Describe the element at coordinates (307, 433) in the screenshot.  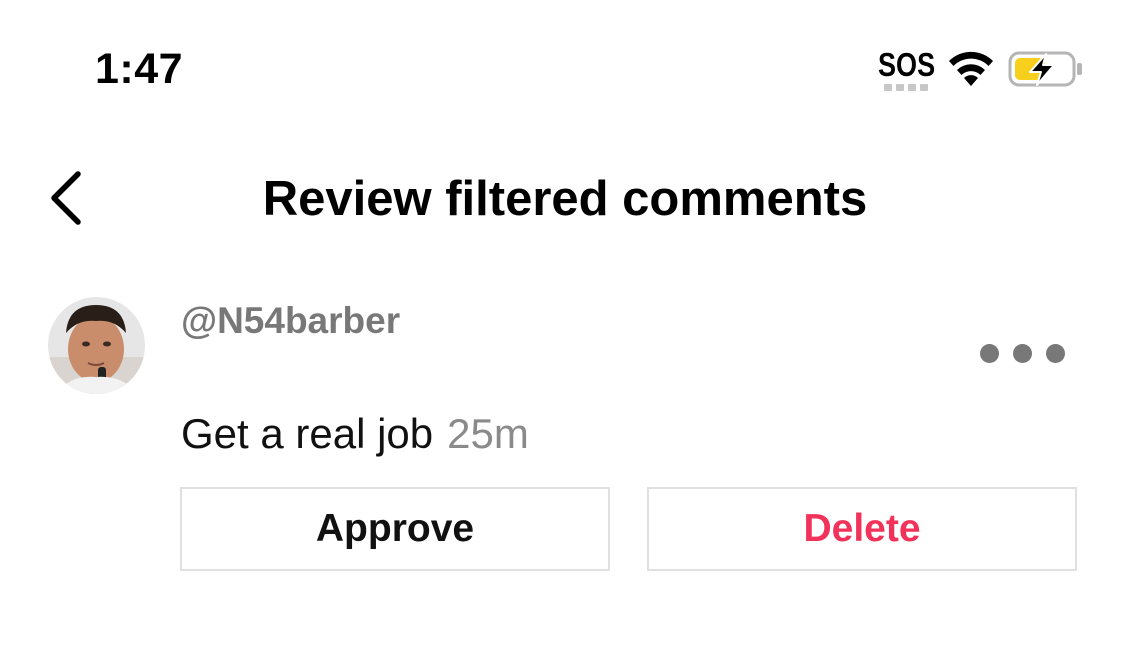
I see `comment-text: Get a real job` at that location.